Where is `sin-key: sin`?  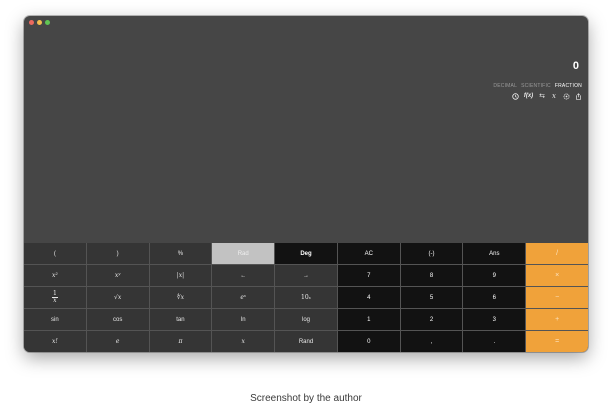
sin-key: sin is located at coordinates (55, 319).